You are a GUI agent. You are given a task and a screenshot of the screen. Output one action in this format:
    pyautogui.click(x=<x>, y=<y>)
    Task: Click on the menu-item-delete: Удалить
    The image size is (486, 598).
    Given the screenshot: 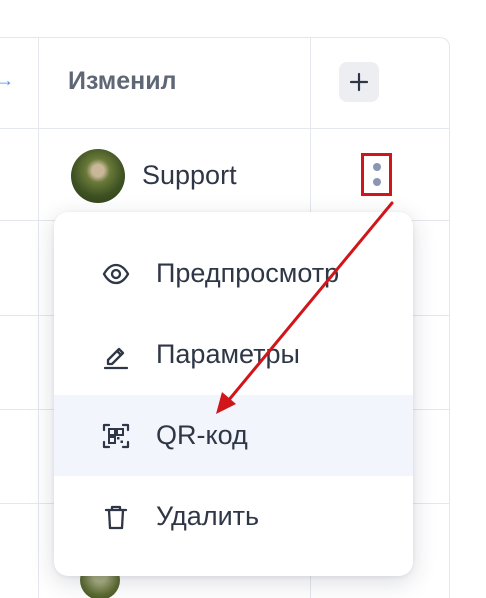 What is the action you would take?
    pyautogui.click(x=233, y=516)
    